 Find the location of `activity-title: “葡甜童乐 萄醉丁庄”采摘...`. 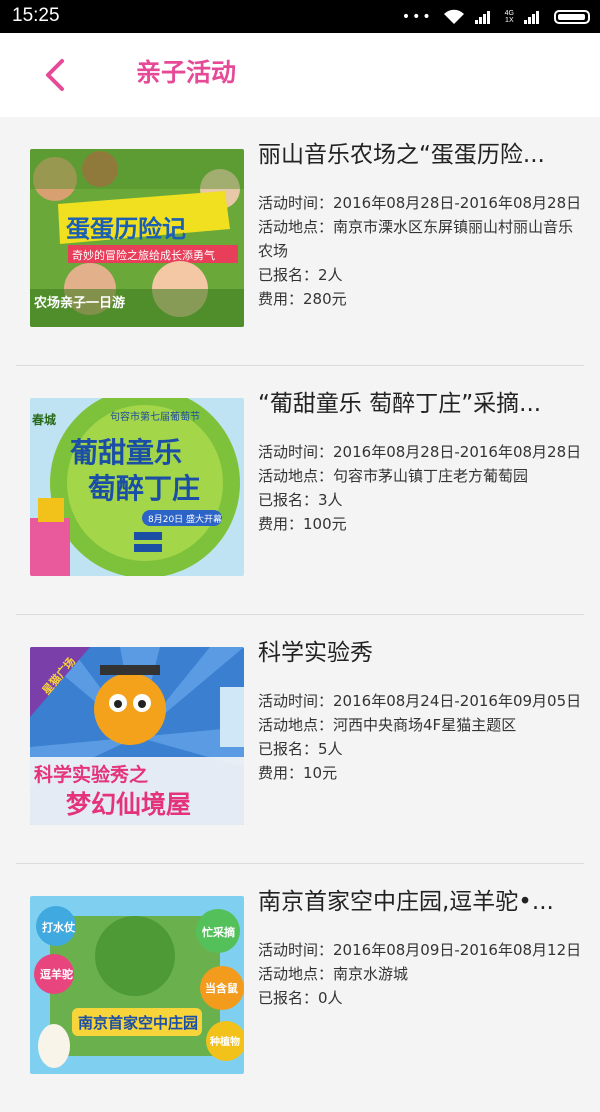

activity-title: “葡甜童乐 萄醉丁庄”采摘... is located at coordinates (400, 404).